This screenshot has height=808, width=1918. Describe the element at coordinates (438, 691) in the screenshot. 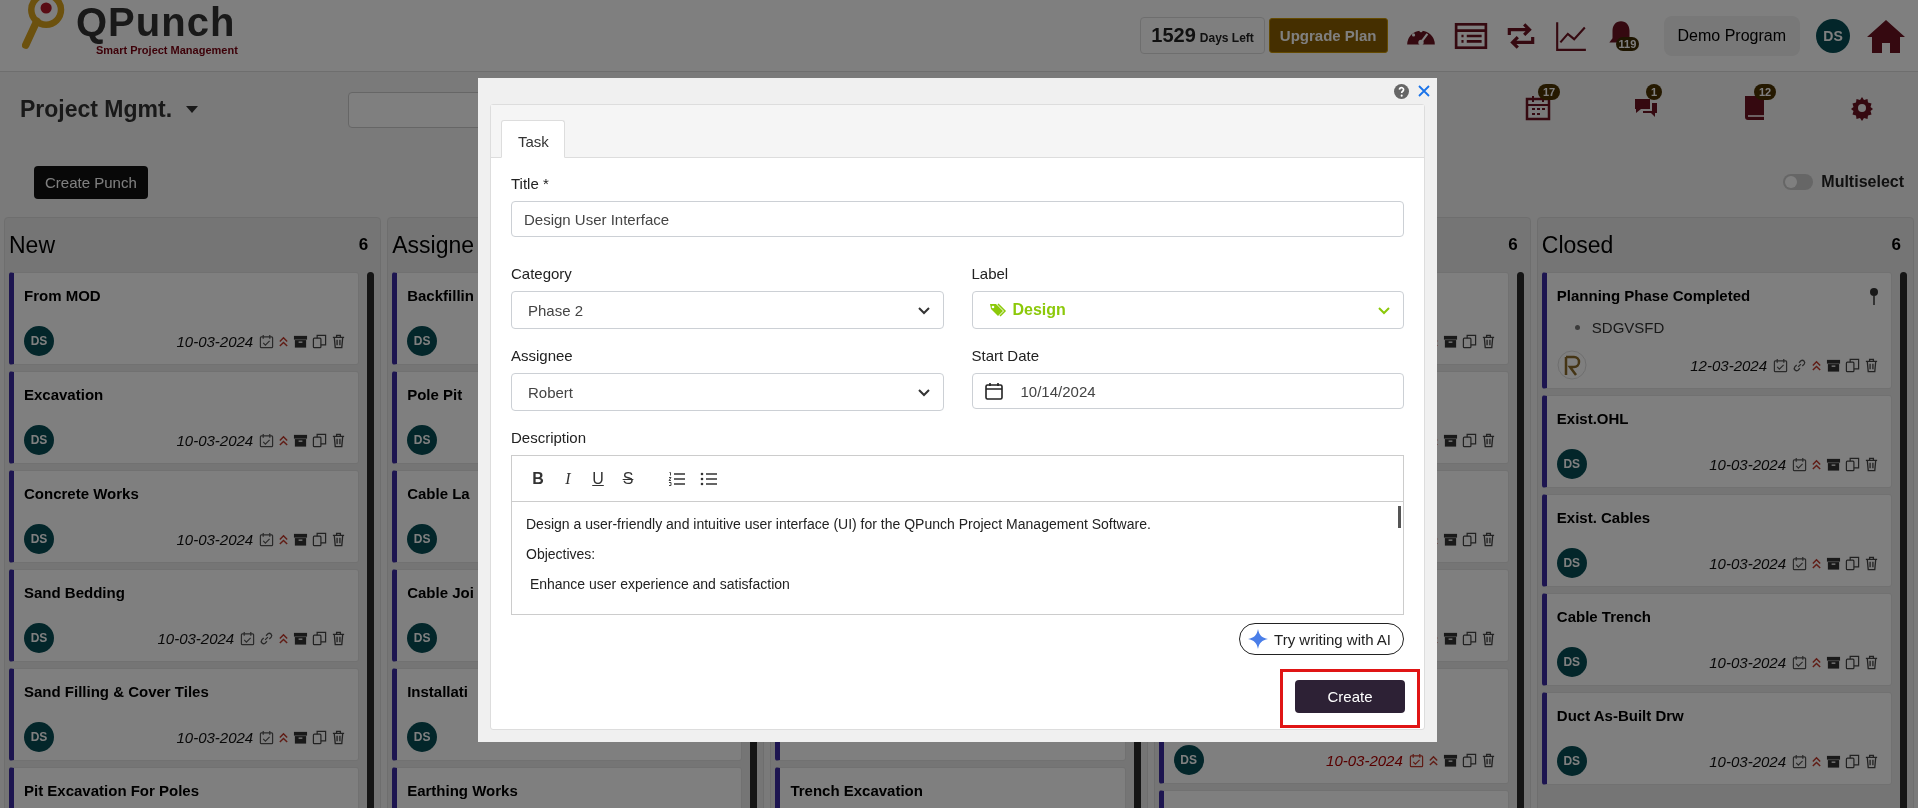

I see `card-title: Installati` at that location.